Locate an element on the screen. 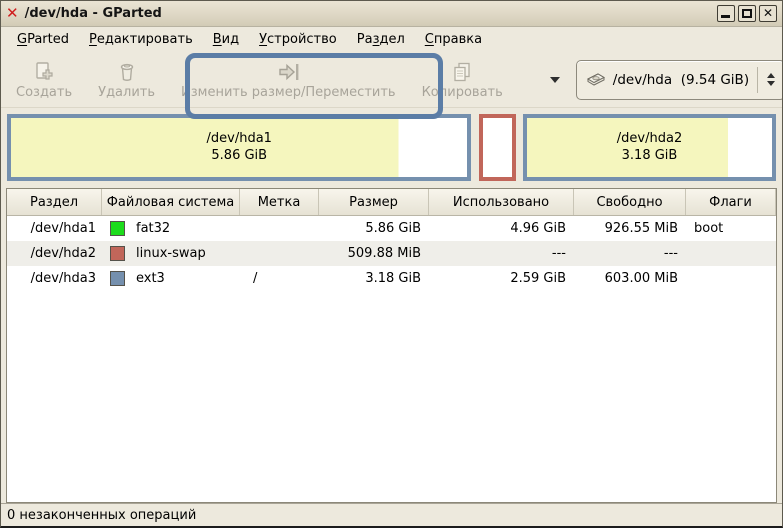 This screenshot has width=783, height=528. cell-partition: /dev/hda2 is located at coordinates (63, 253).